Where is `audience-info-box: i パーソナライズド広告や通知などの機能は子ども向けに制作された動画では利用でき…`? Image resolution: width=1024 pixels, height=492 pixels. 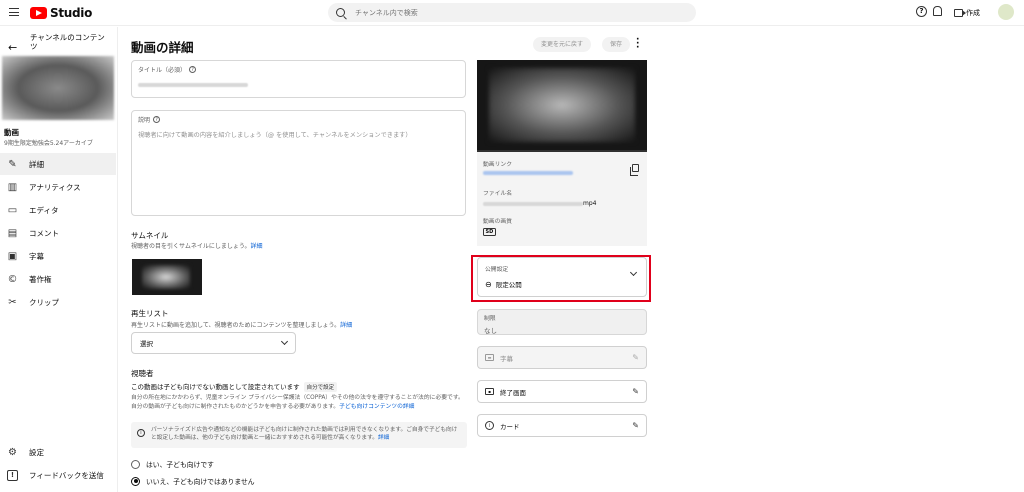 audience-info-box: i パーソナライズド広告や通知などの機能は子ども向けに制作された動画では利用でき… is located at coordinates (299, 435).